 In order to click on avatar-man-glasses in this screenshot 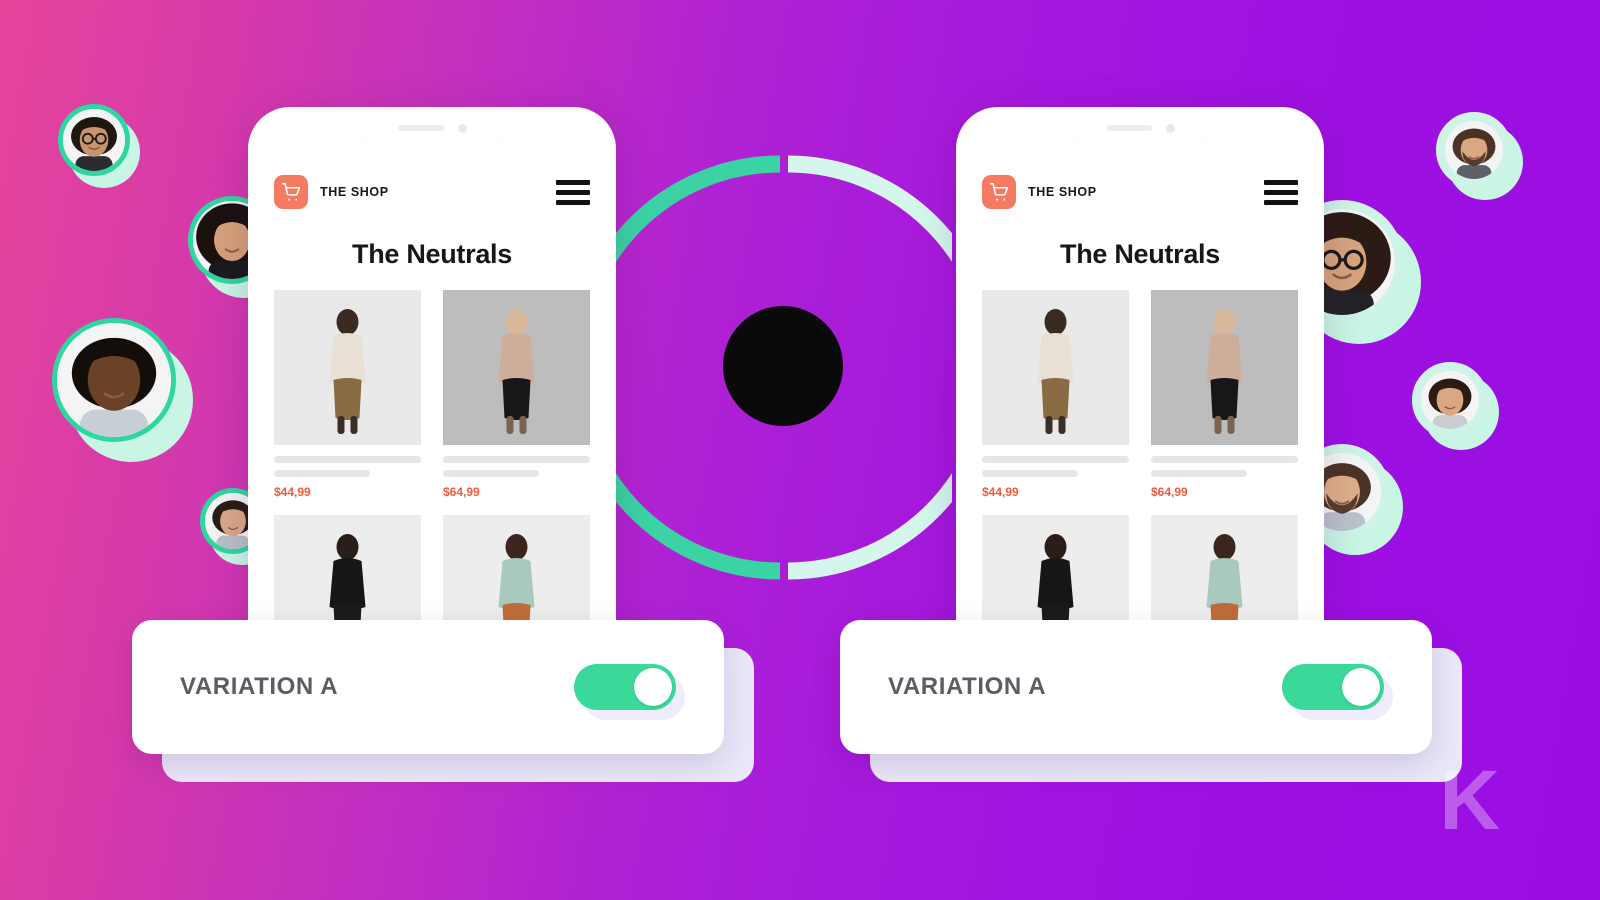, I will do `click(99, 146)`.